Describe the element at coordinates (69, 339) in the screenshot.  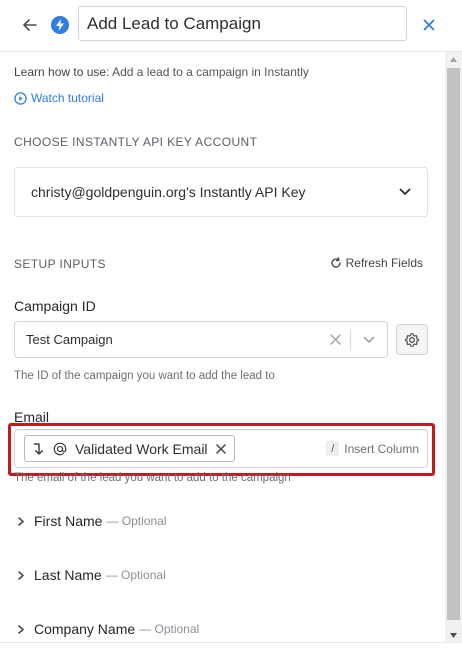
I see `campaign-id-value: Test Campaign` at that location.